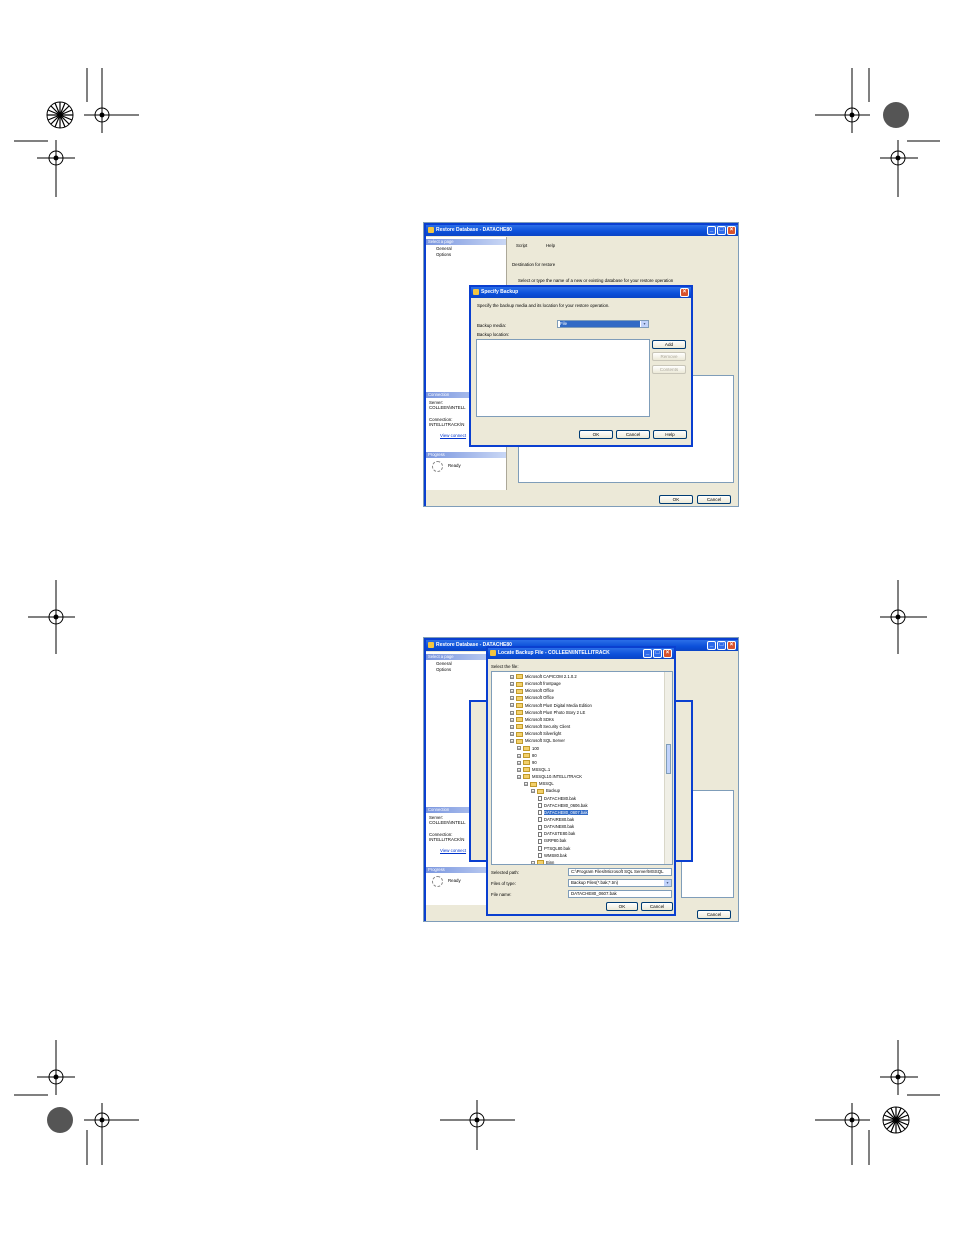 The height and width of the screenshot is (1235, 954). Describe the element at coordinates (453, 435) in the screenshot. I see `view-connection-link: View connect` at that location.